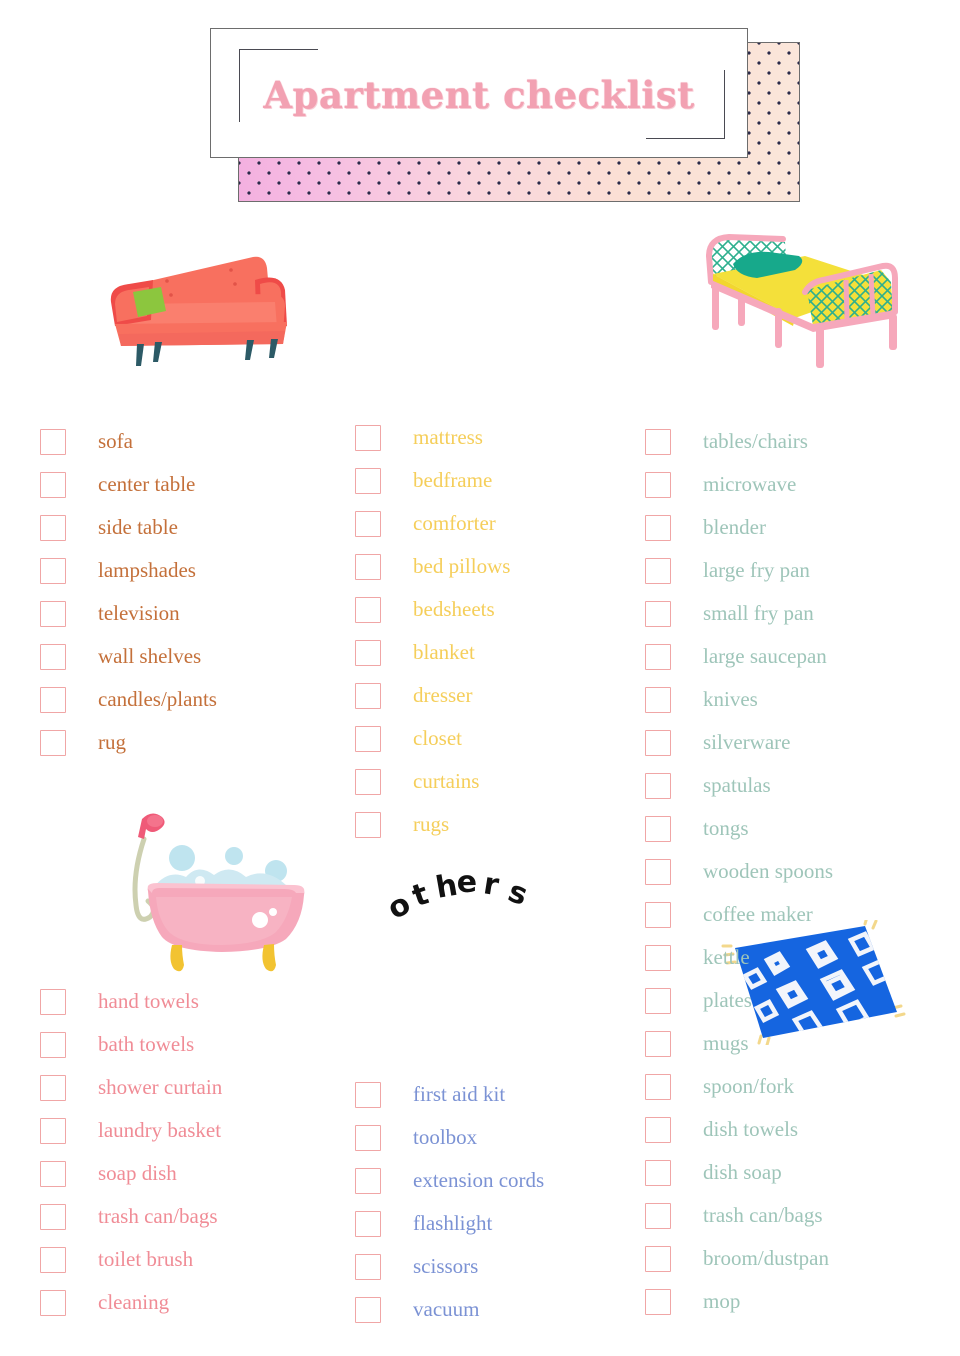  What do you see at coordinates (505, 566) in the screenshot?
I see `list-item: bed pillows` at bounding box center [505, 566].